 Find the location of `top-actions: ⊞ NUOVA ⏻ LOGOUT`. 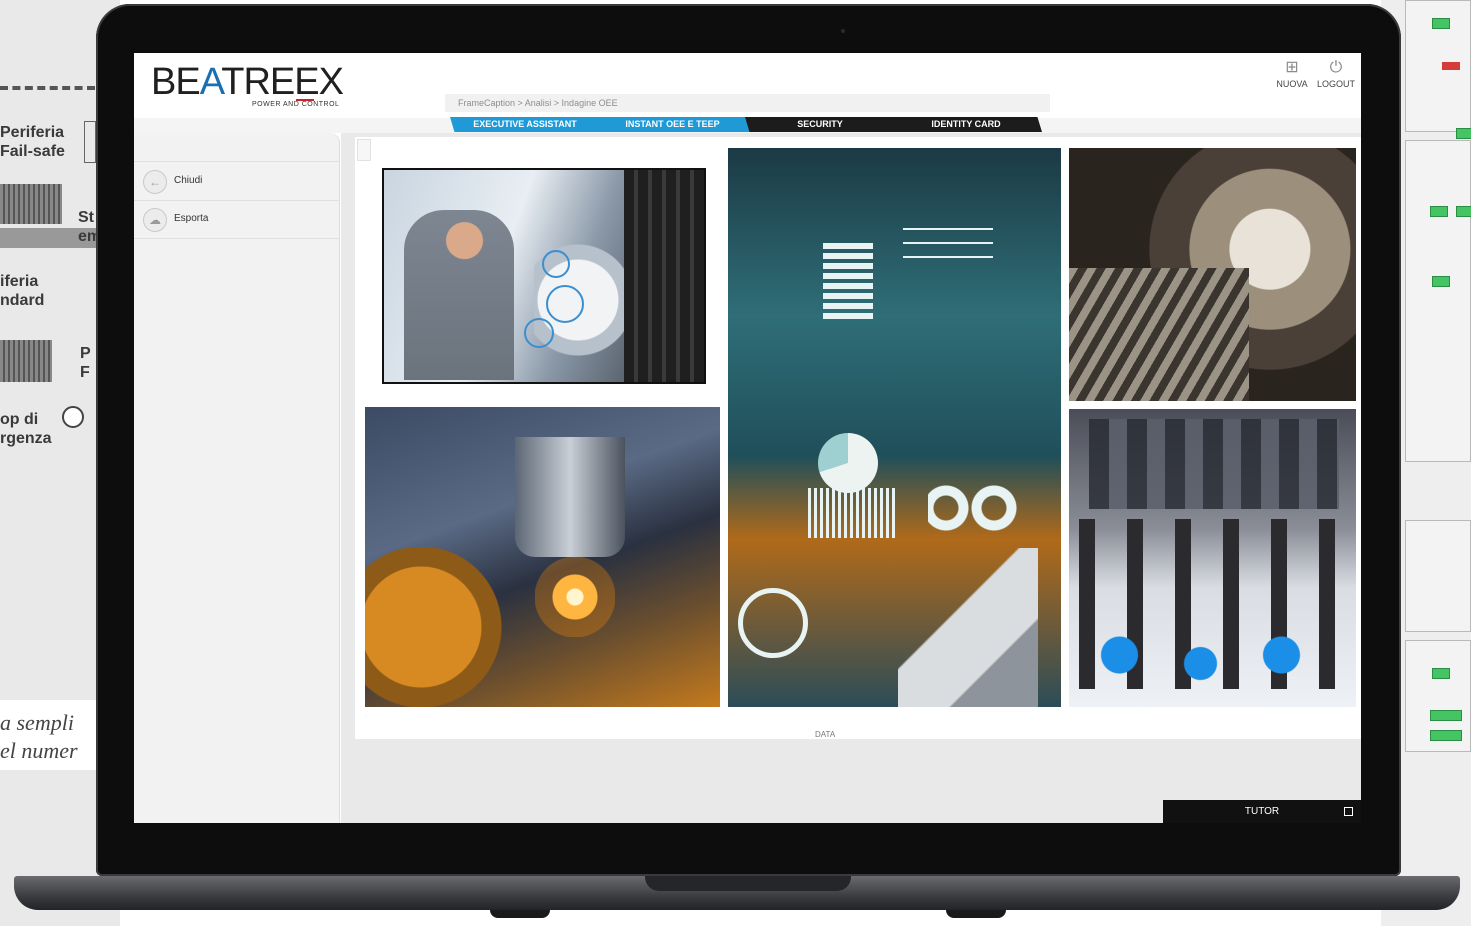

top-actions: ⊞ NUOVA ⏻ LOGOUT is located at coordinates (1316, 77).